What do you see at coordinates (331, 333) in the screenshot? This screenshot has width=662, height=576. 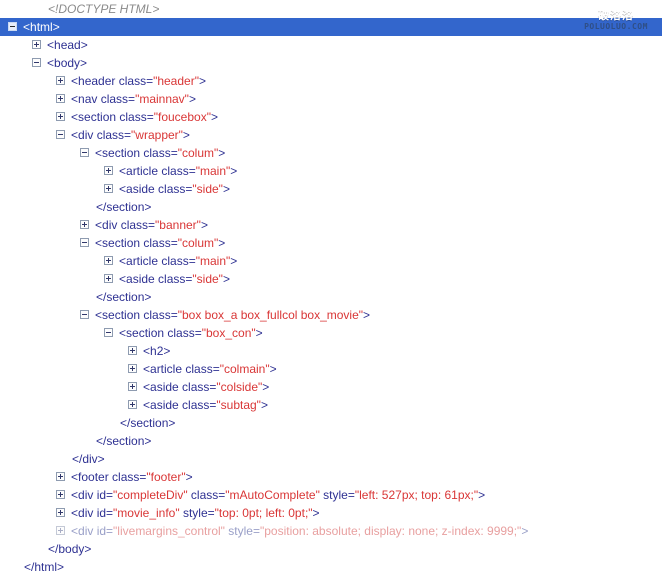 I see `dom-node-section-box-con: <section class="box_con">` at bounding box center [331, 333].